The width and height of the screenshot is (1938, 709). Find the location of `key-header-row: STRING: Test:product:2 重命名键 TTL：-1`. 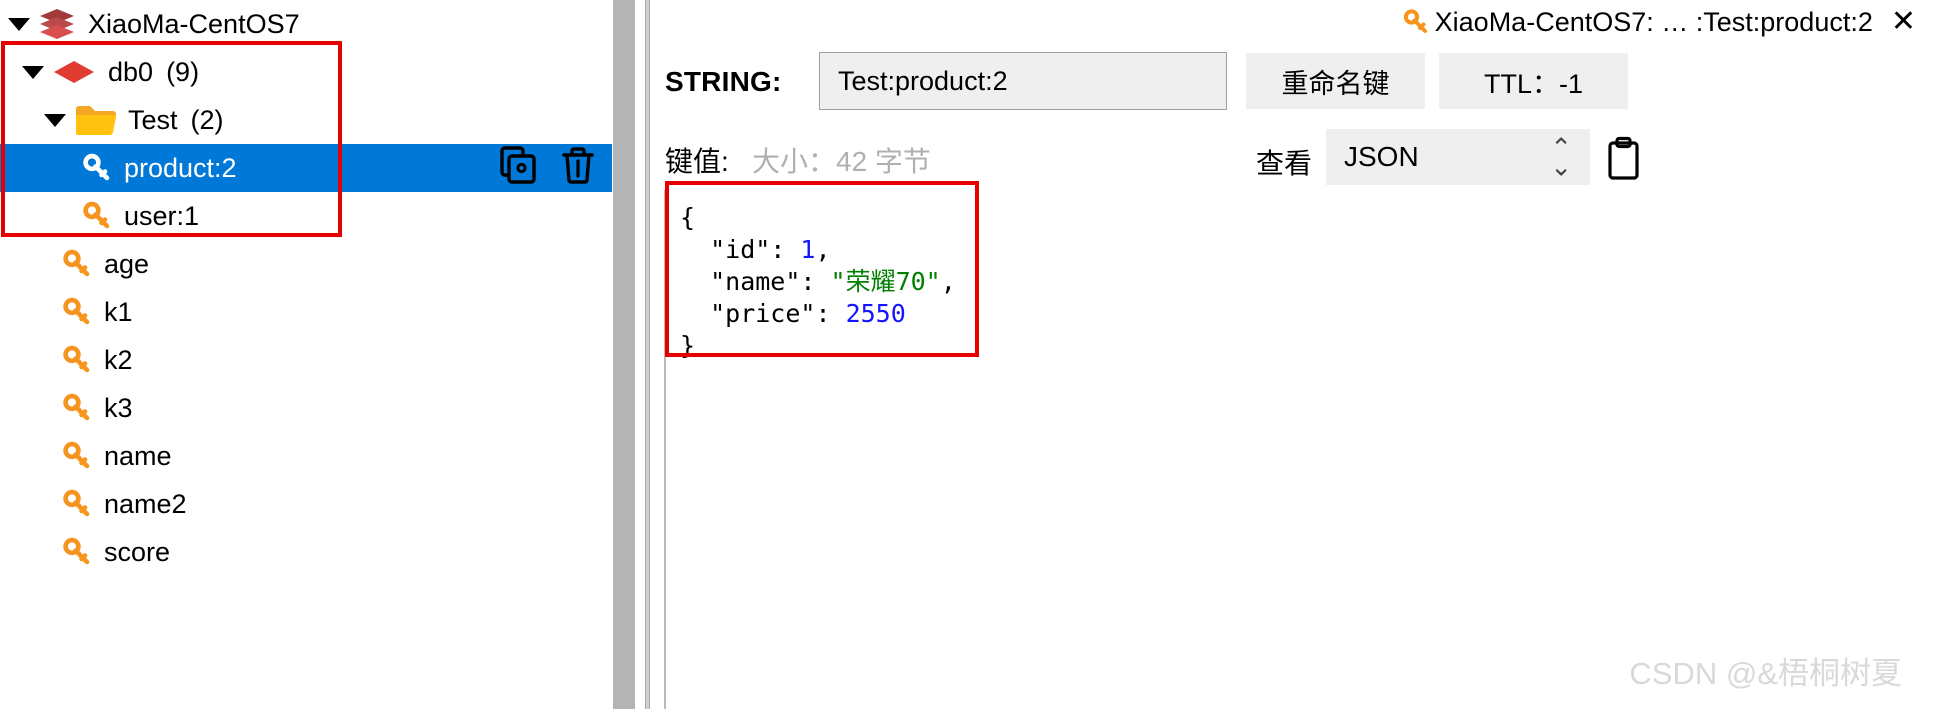

key-header-row: STRING: Test:product:2 重命名键 TTL：-1 is located at coordinates (1297, 82).